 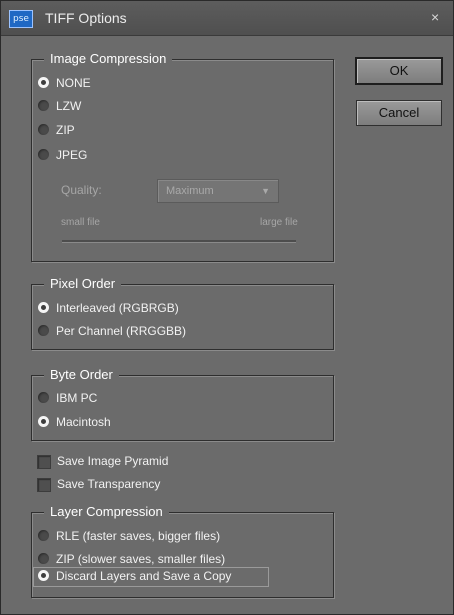 I want to click on quality-label: Quality:, so click(x=81, y=190).